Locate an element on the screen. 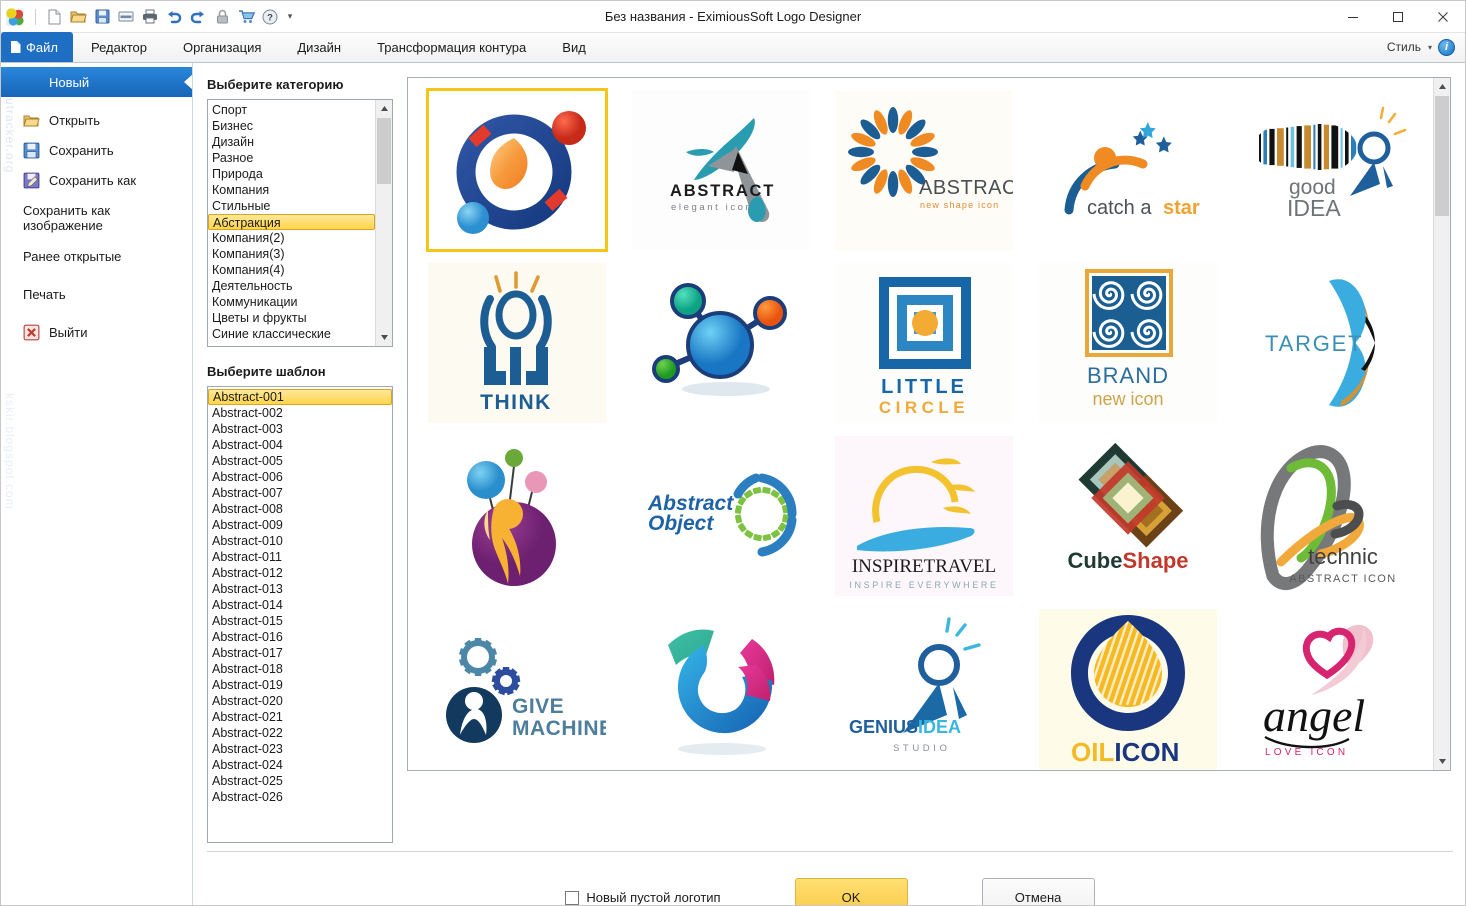  tab-file: Файл is located at coordinates (37, 47).